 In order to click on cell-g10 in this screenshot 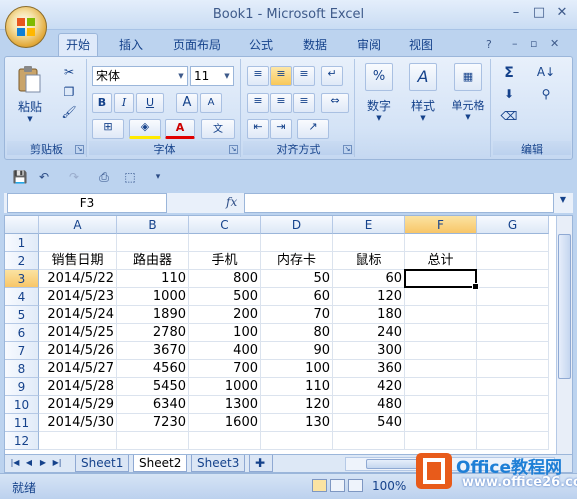, I will do `click(513, 405)`.